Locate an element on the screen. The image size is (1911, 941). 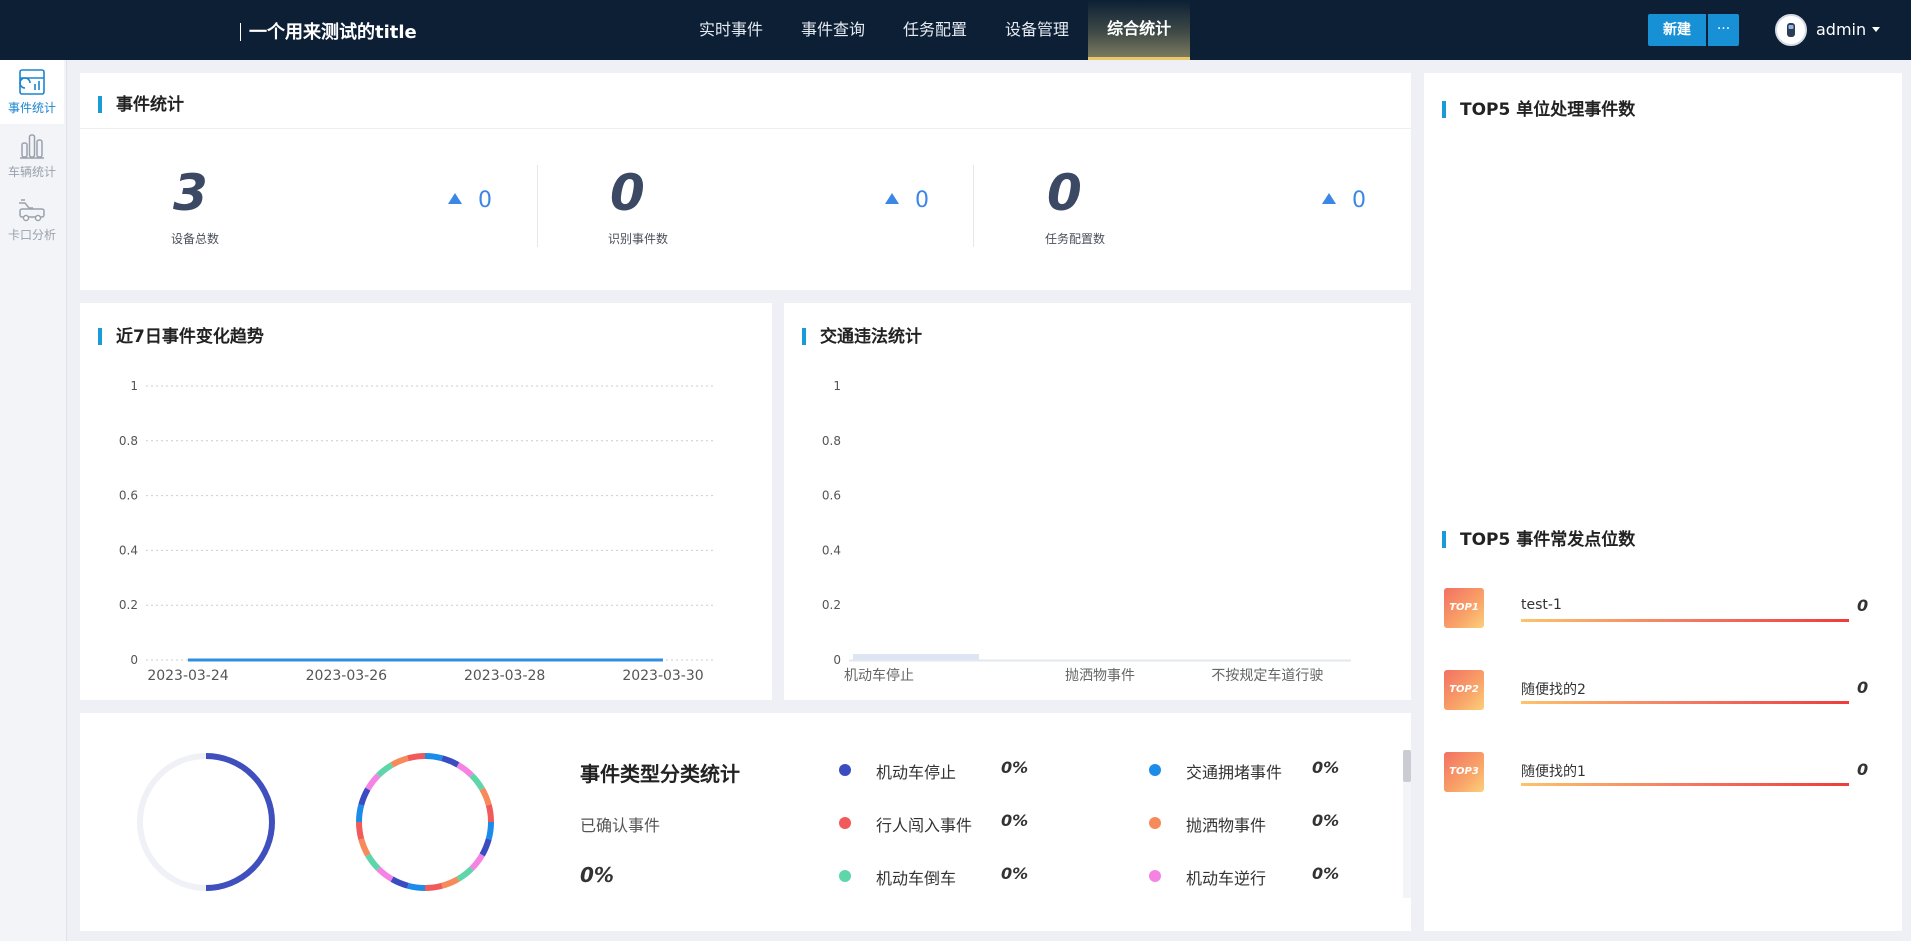
confirmed-donut-chart is located at coordinates (206, 822).